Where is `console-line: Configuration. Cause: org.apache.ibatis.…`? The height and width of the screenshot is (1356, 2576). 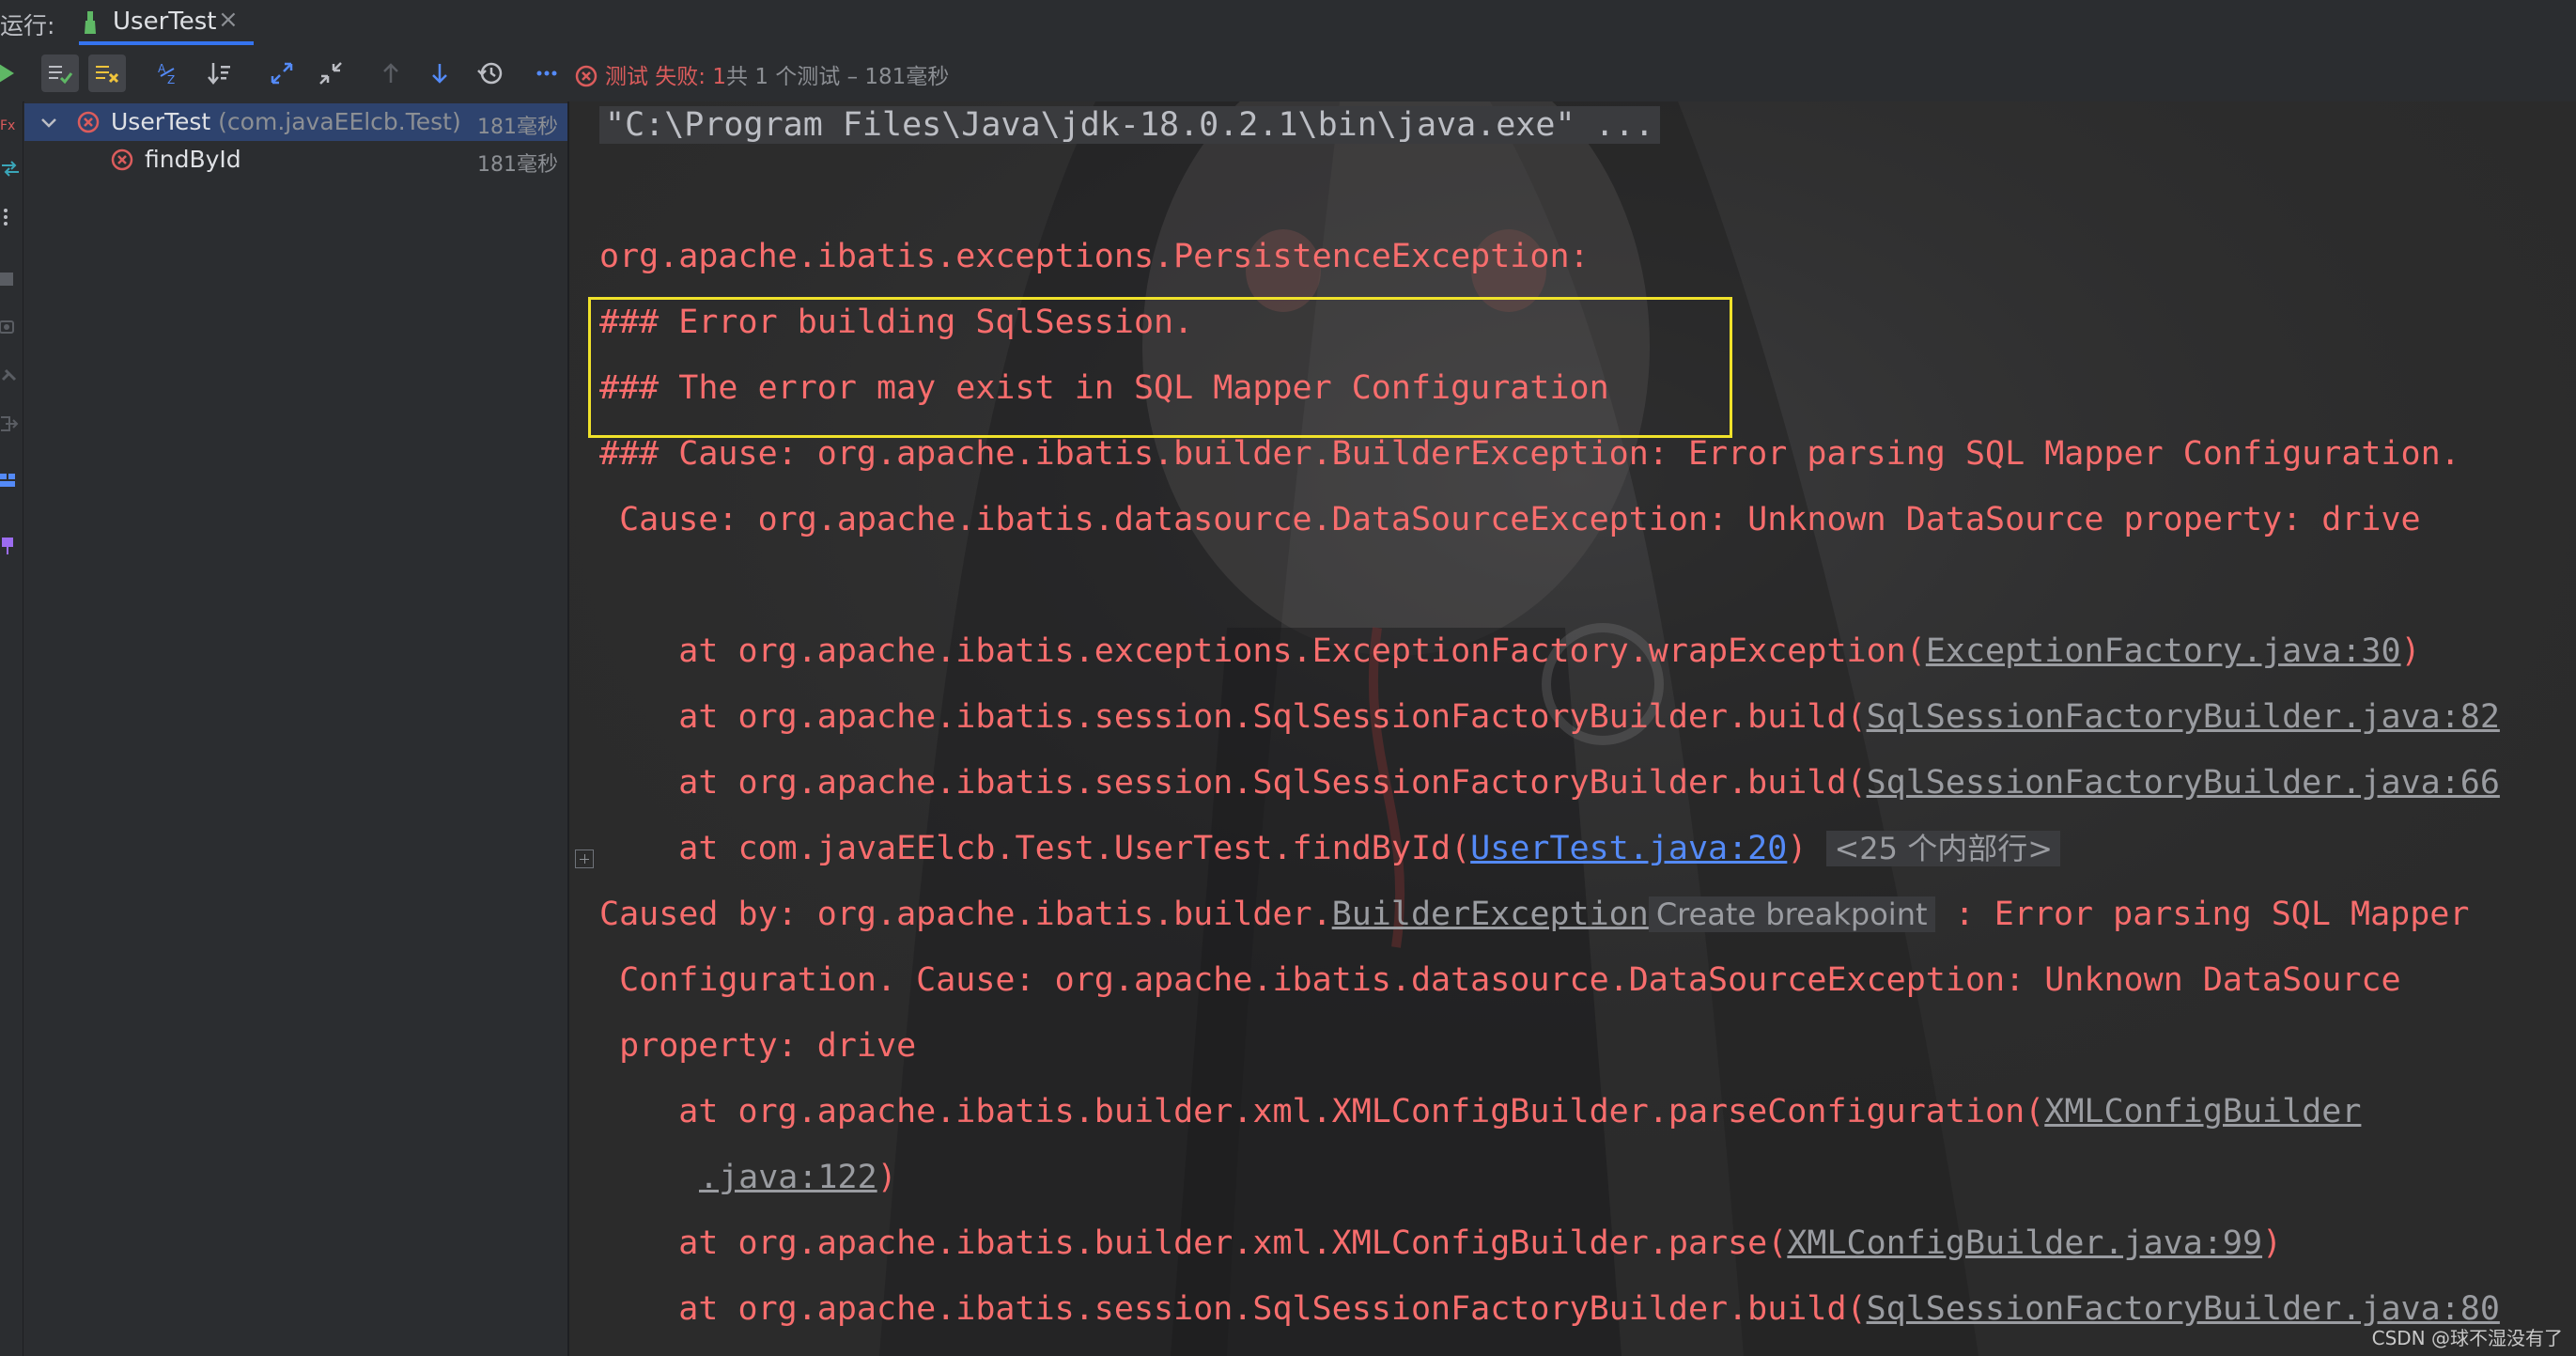 console-line: Configuration. Cause: org.apache.ibatis.… is located at coordinates (1500, 980).